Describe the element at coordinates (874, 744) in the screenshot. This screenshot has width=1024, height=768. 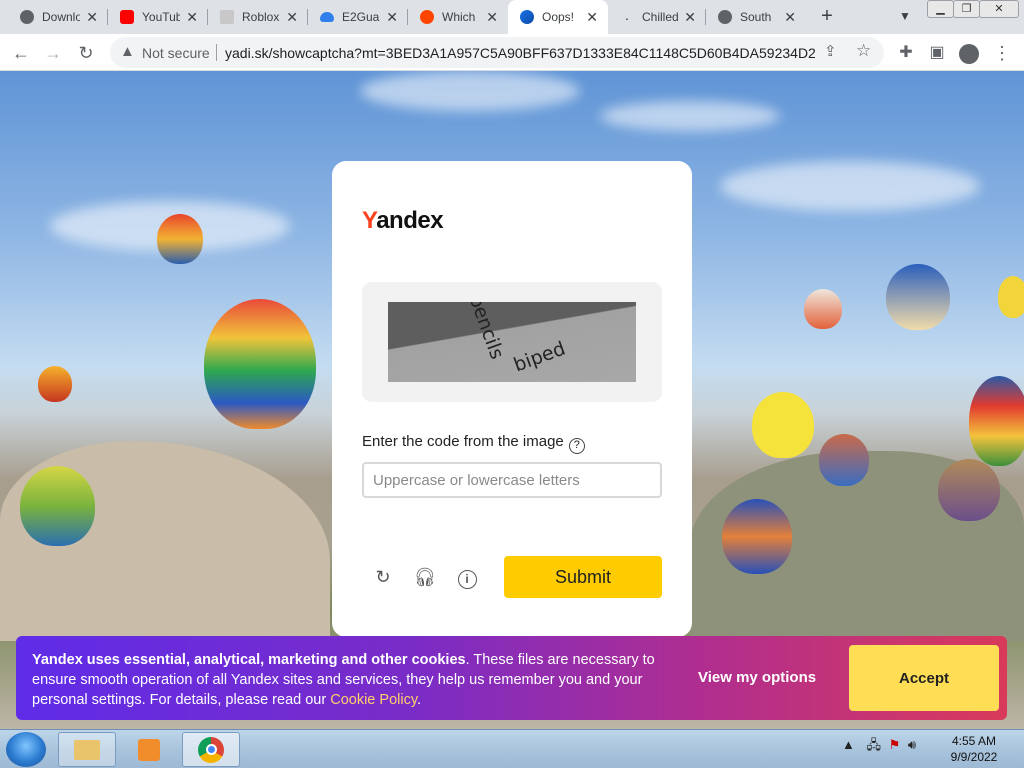
I see `network-icon: 🖧︎` at that location.